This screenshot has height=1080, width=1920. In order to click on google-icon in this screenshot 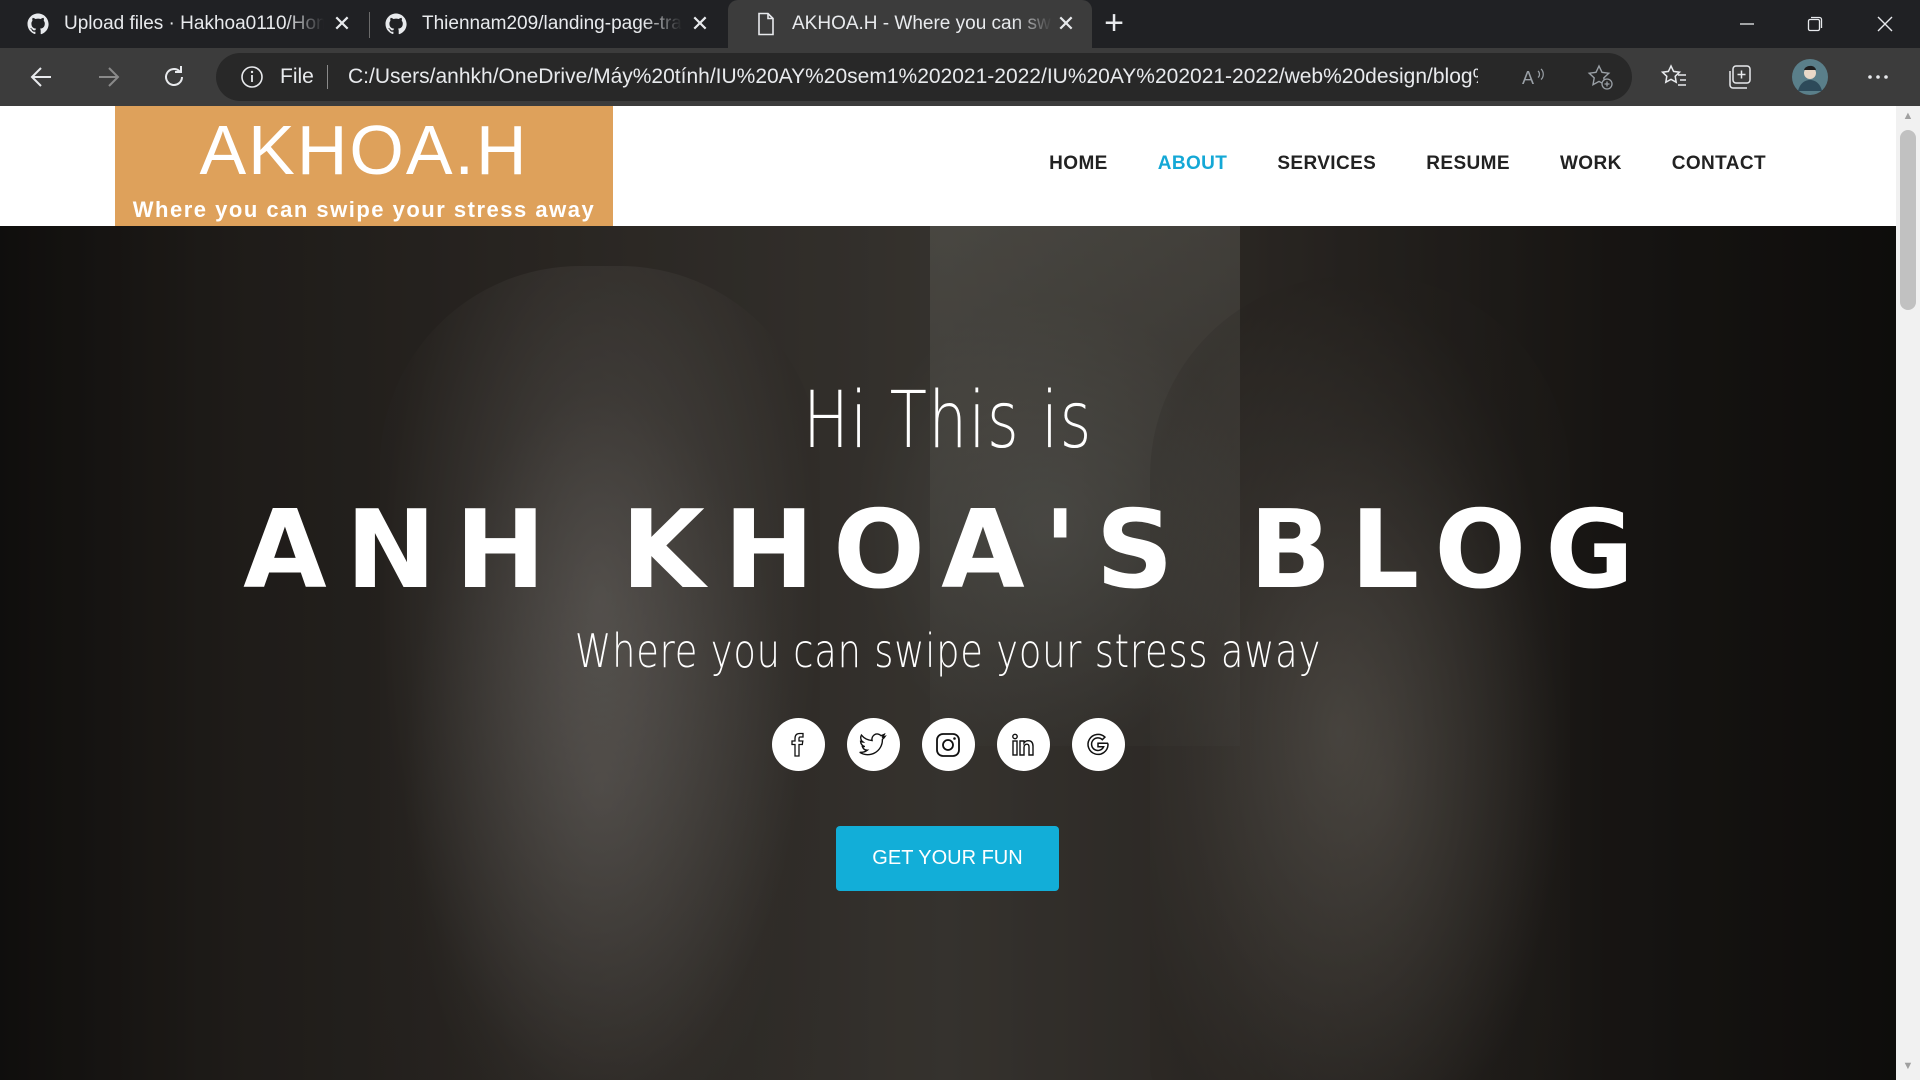, I will do `click(1098, 744)`.